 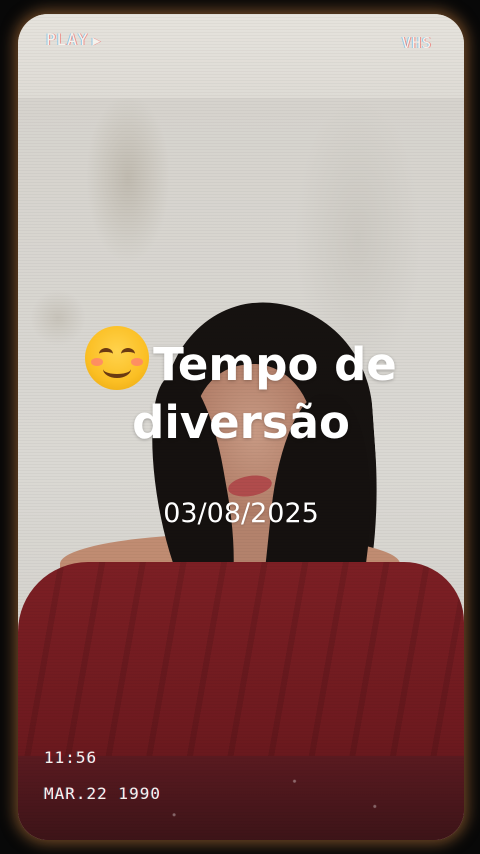 What do you see at coordinates (67, 39) in the screenshot?
I see `play-label: PLAY` at bounding box center [67, 39].